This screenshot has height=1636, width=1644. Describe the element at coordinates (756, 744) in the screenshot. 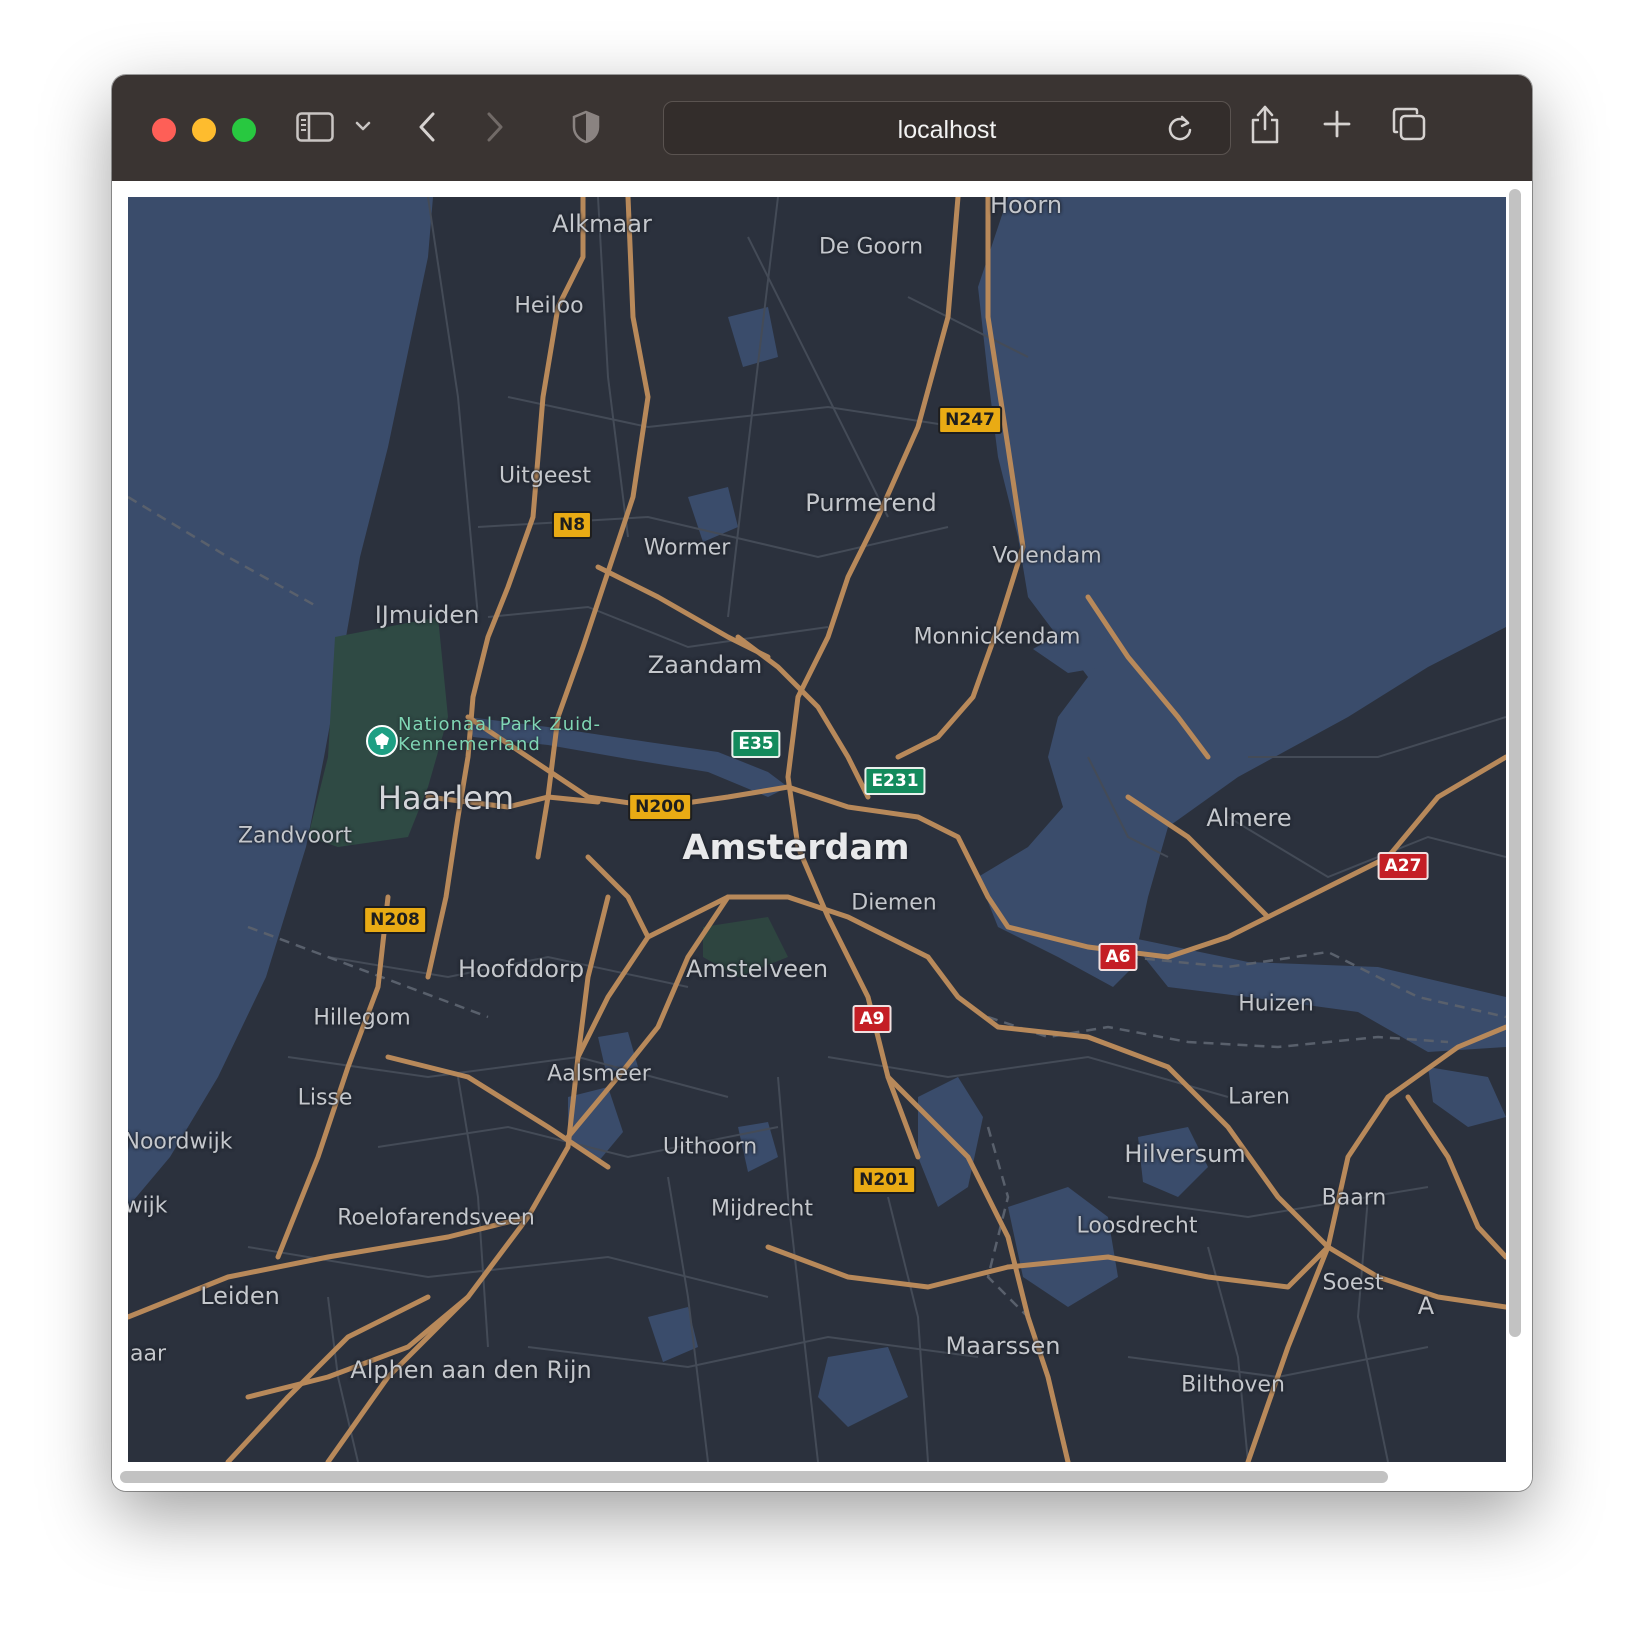

I see `road-shield-e35: E35` at that location.